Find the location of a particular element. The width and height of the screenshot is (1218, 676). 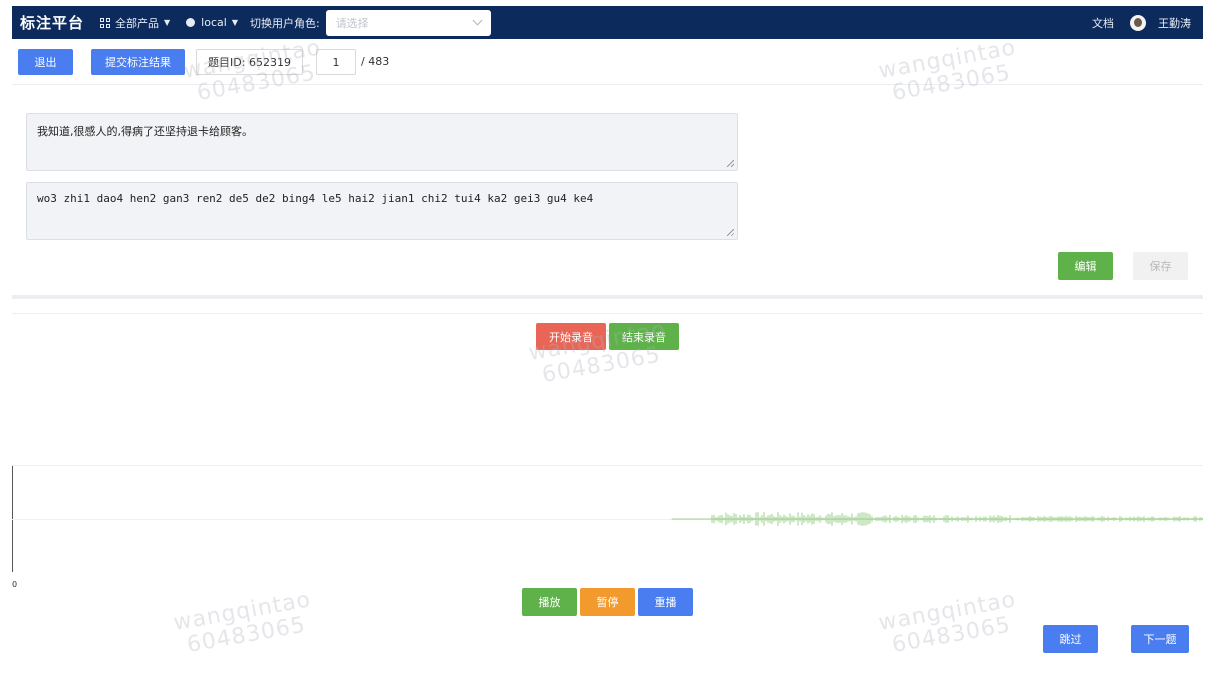

edit-button: 编辑 is located at coordinates (1085, 266).